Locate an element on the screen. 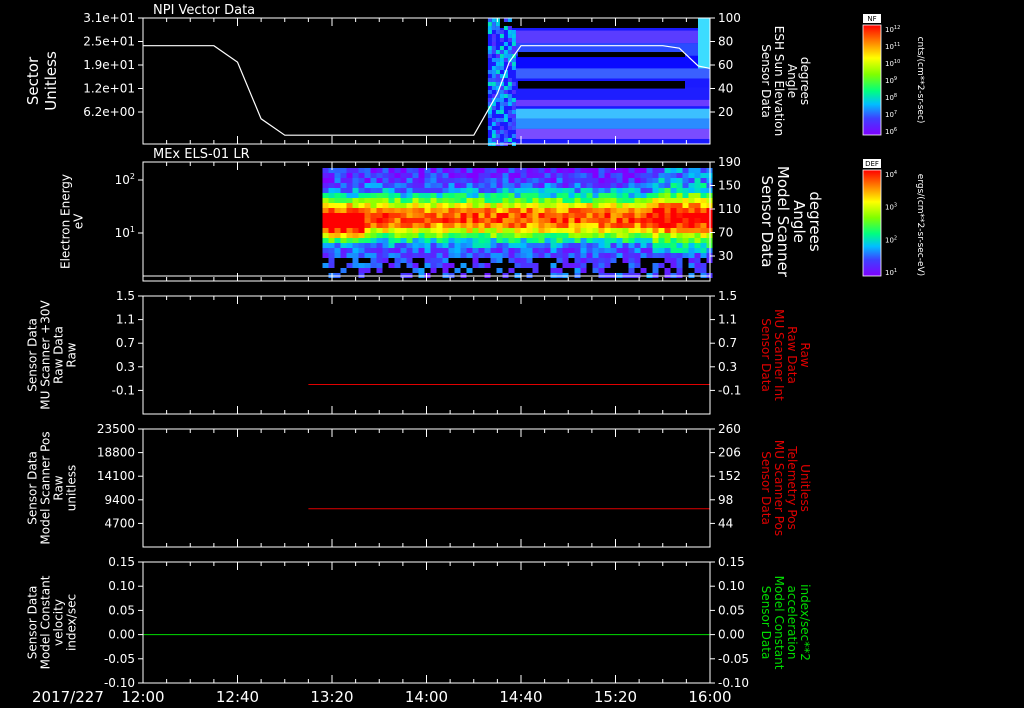 The height and width of the screenshot is (708, 1024). y-tick-label: 6.2e+00 is located at coordinates (109, 112).